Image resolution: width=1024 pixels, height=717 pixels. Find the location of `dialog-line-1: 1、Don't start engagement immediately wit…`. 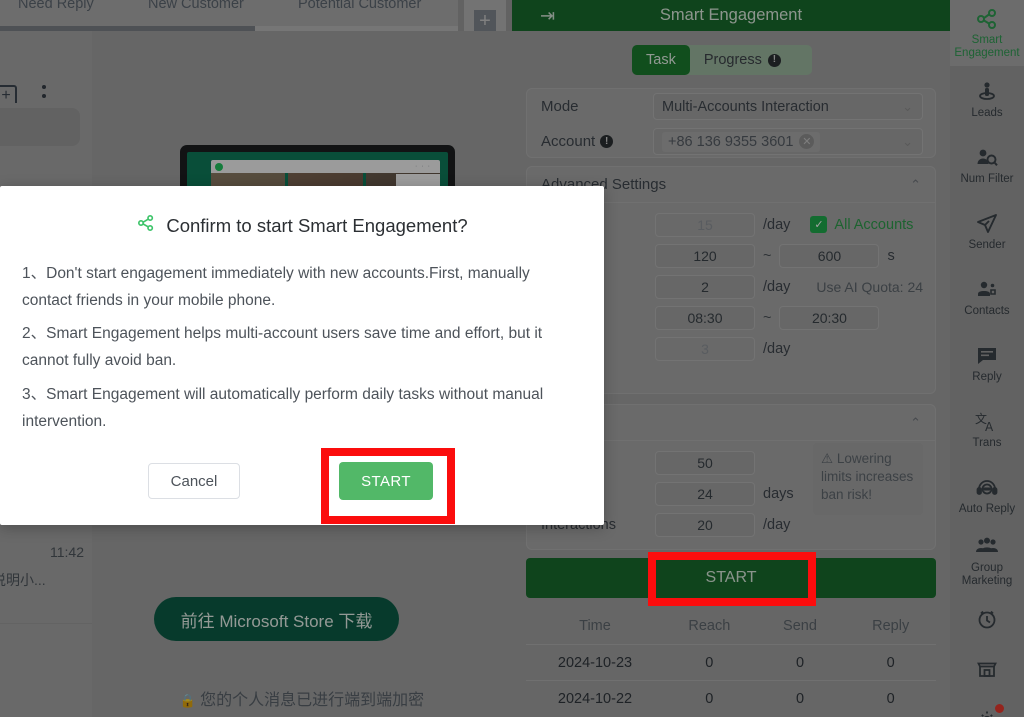

dialog-line-1: 1、Don't start engagement immediately wit… is located at coordinates (276, 287).